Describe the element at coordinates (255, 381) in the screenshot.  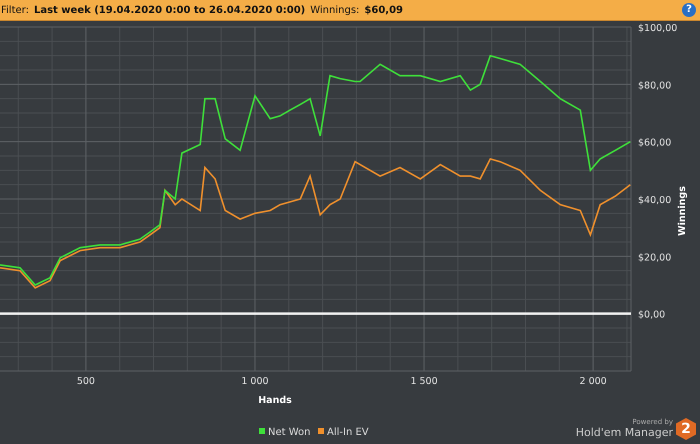
I see `x-tick-label: 1 000` at that location.